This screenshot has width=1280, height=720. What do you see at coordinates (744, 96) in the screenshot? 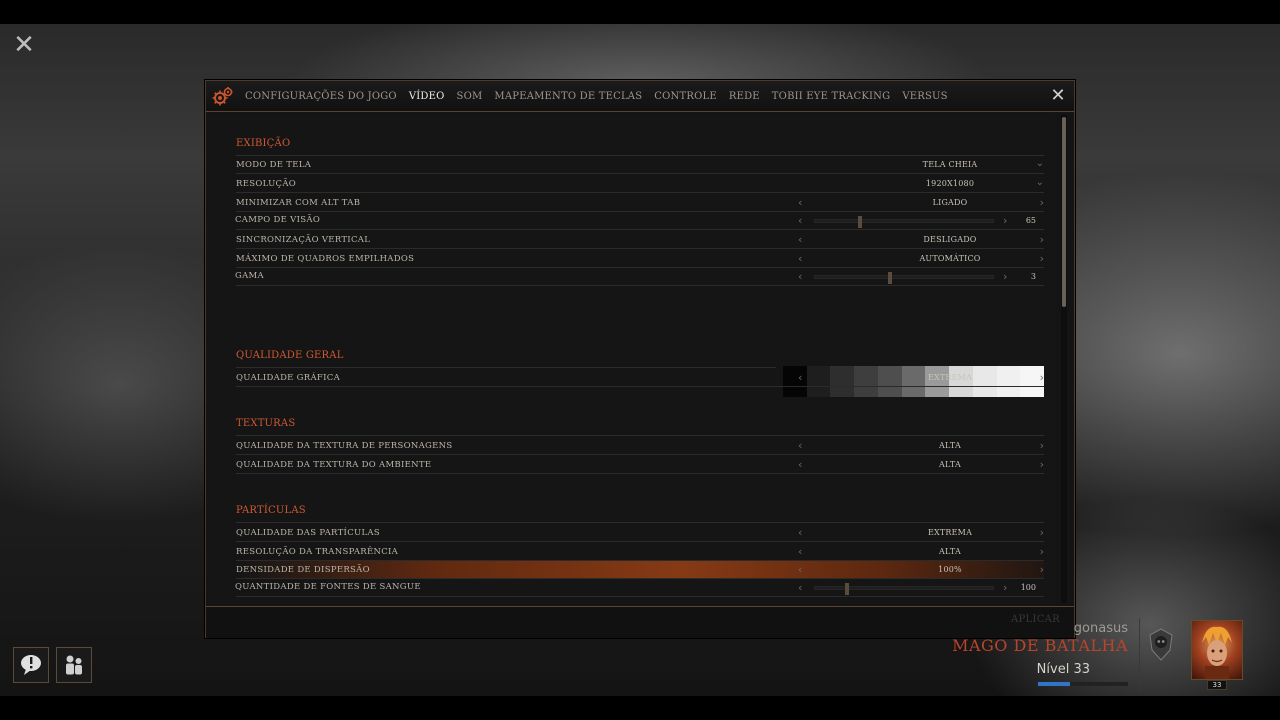
I see `tab-rede: REDE` at bounding box center [744, 96].